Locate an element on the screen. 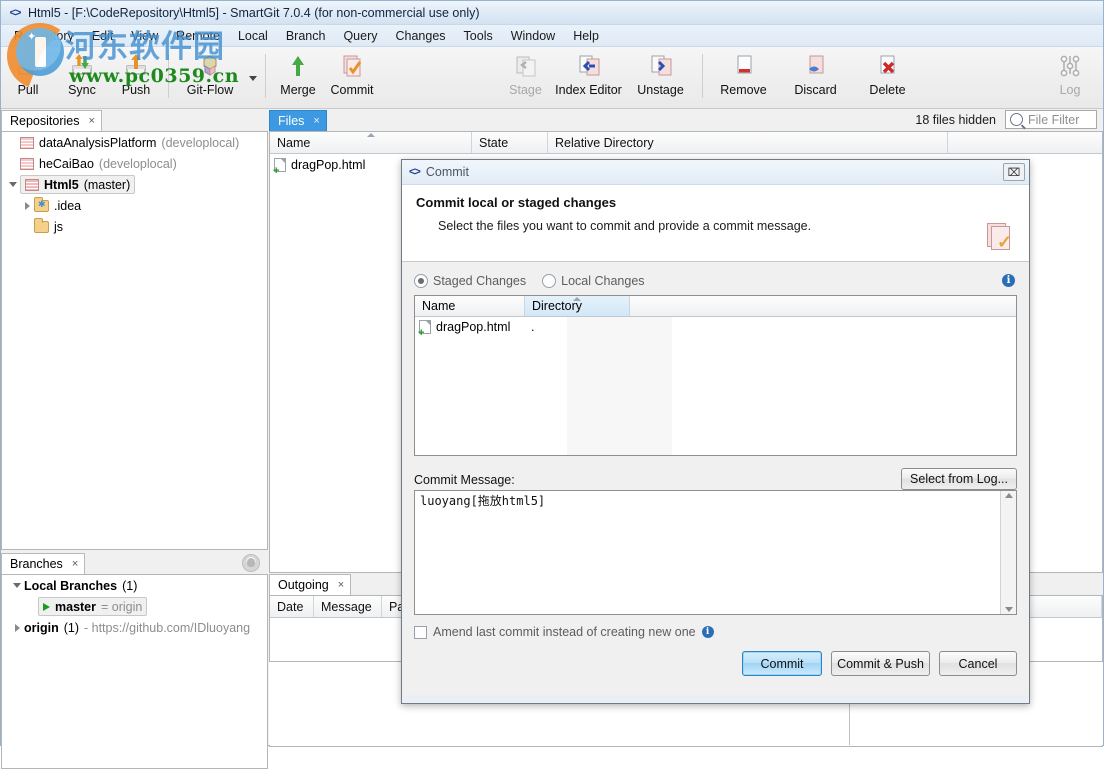 This screenshot has height=769, width=1104. toolbar-commit-button: Commit is located at coordinates (352, 76).